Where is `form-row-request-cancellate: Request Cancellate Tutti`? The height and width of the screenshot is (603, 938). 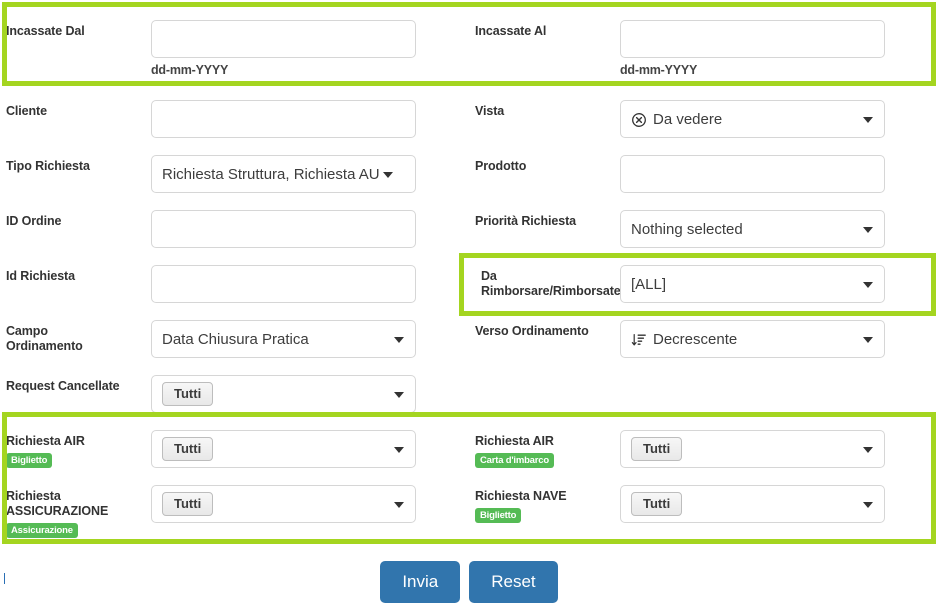
form-row-request-cancellate: Request Cancellate Tutti is located at coordinates (469, 394).